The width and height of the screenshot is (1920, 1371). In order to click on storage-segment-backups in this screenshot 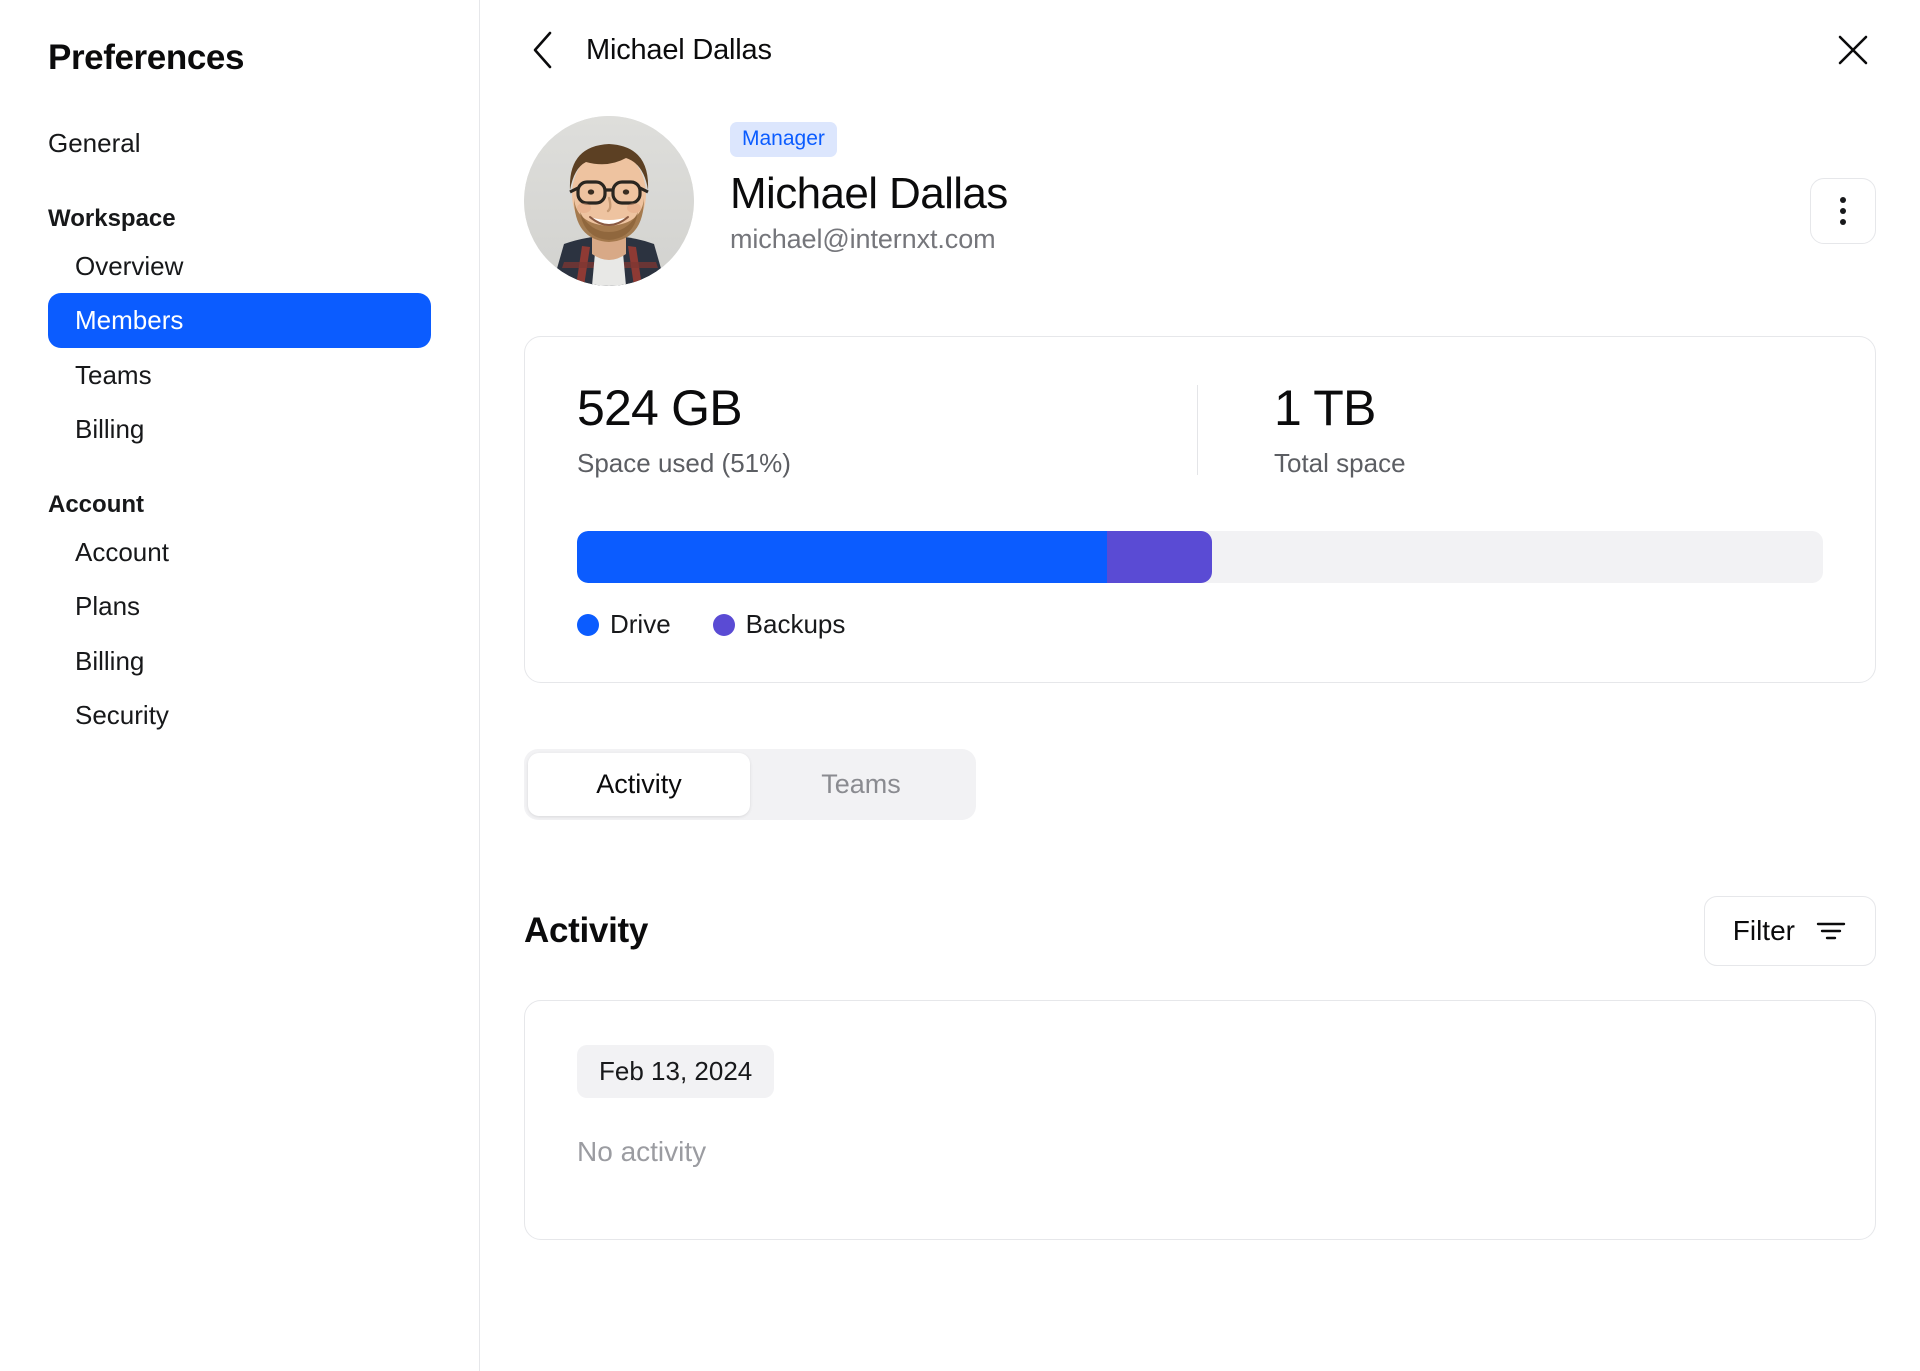, I will do `click(1159, 557)`.